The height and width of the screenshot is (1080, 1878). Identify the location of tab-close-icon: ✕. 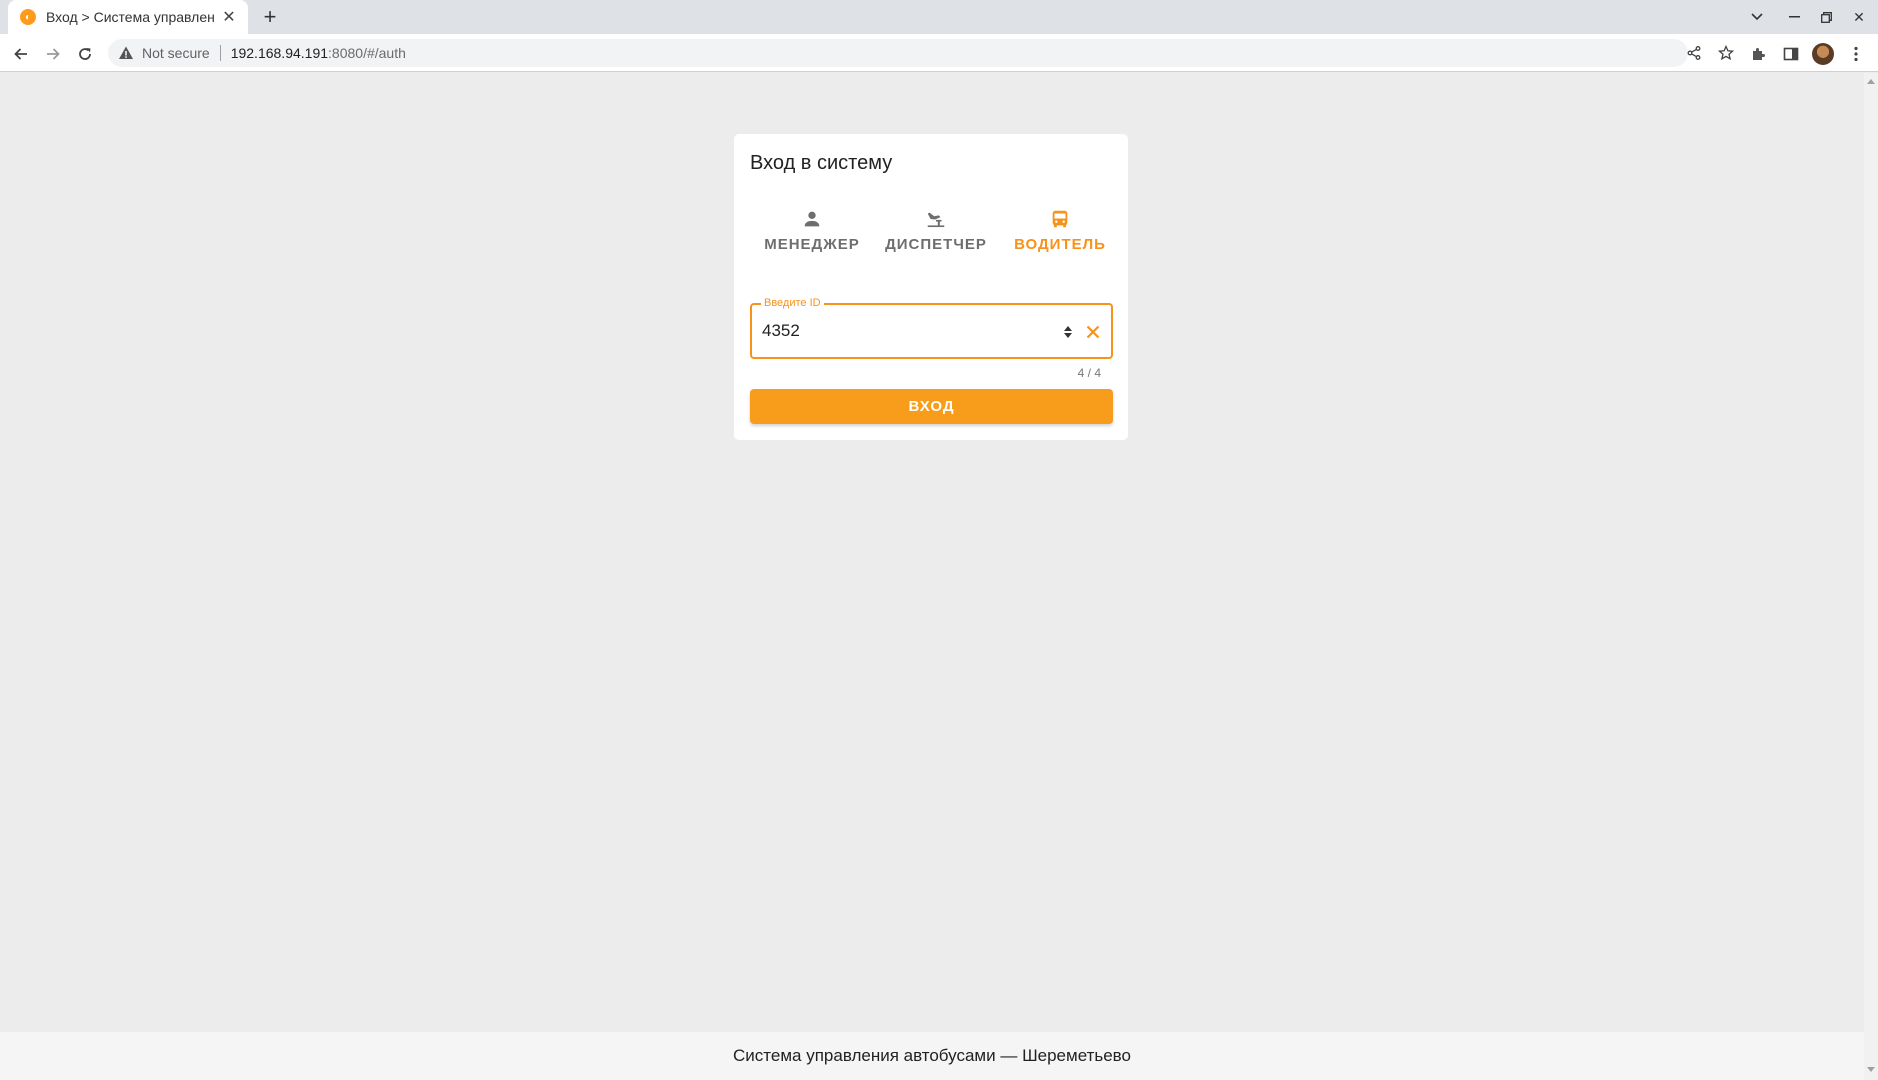
(229, 17).